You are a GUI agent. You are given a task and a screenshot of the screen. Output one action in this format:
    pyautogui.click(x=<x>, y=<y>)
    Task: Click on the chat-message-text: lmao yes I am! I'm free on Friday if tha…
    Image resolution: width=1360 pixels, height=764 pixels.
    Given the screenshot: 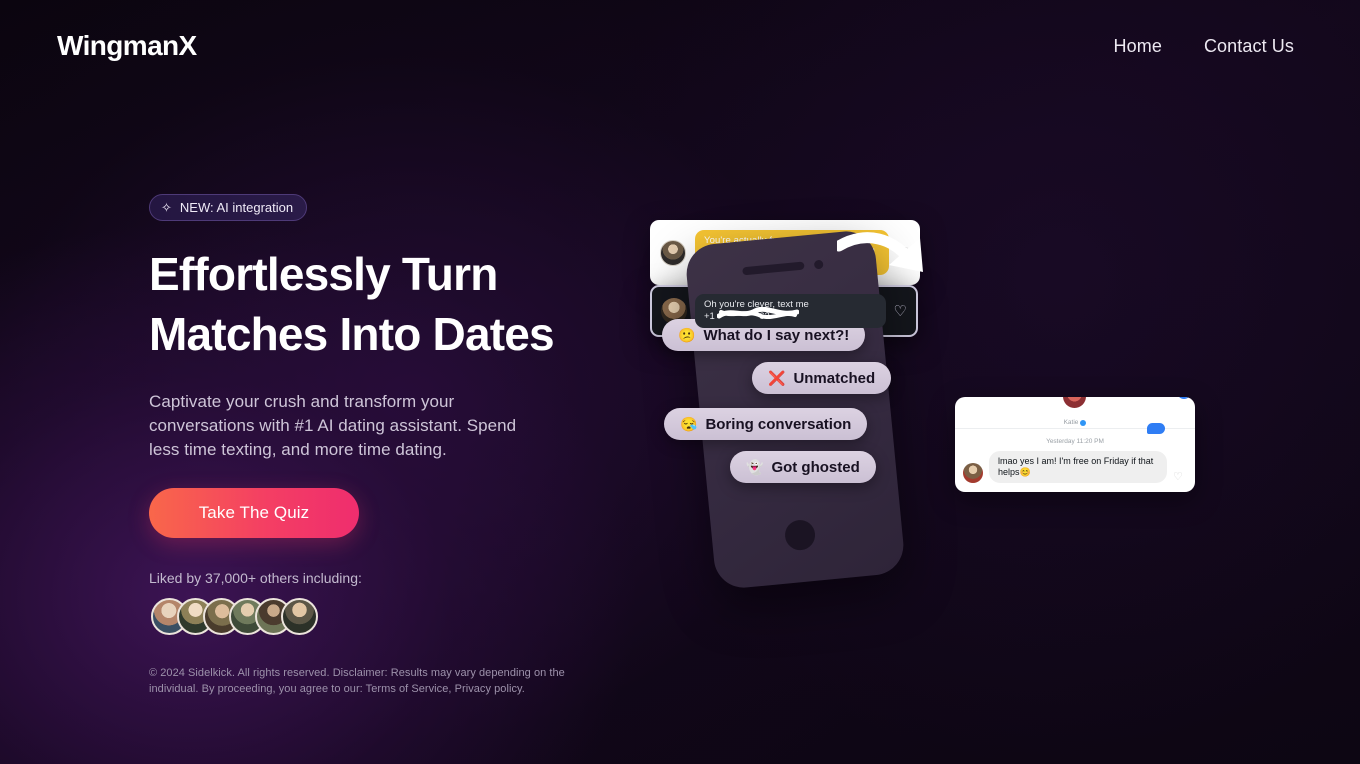 What is the action you would take?
    pyautogui.click(x=1078, y=467)
    